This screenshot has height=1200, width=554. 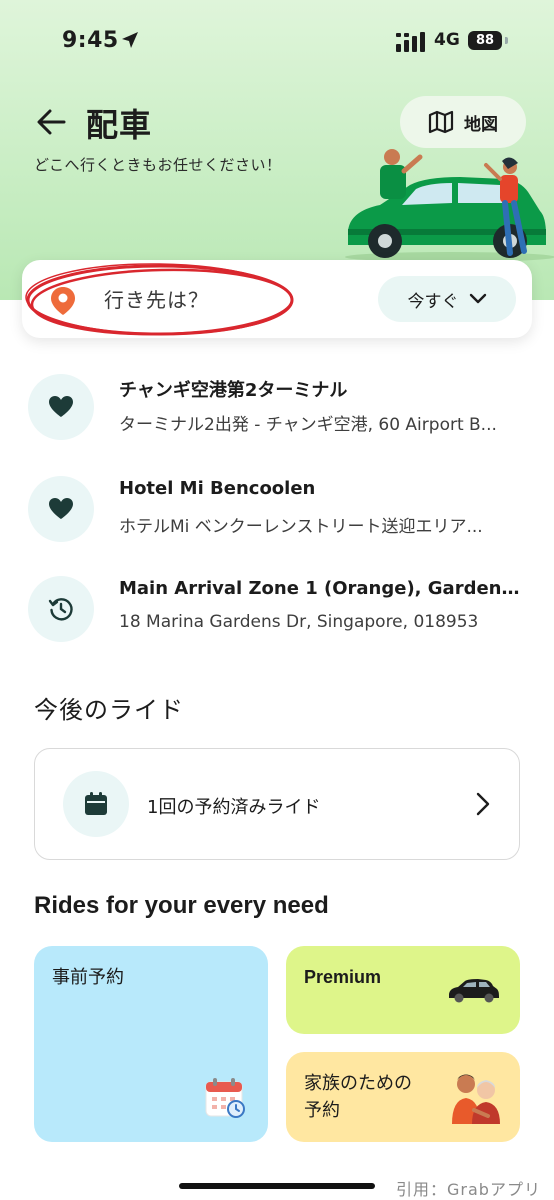 I want to click on chevron-down-icon, so click(x=477, y=298).